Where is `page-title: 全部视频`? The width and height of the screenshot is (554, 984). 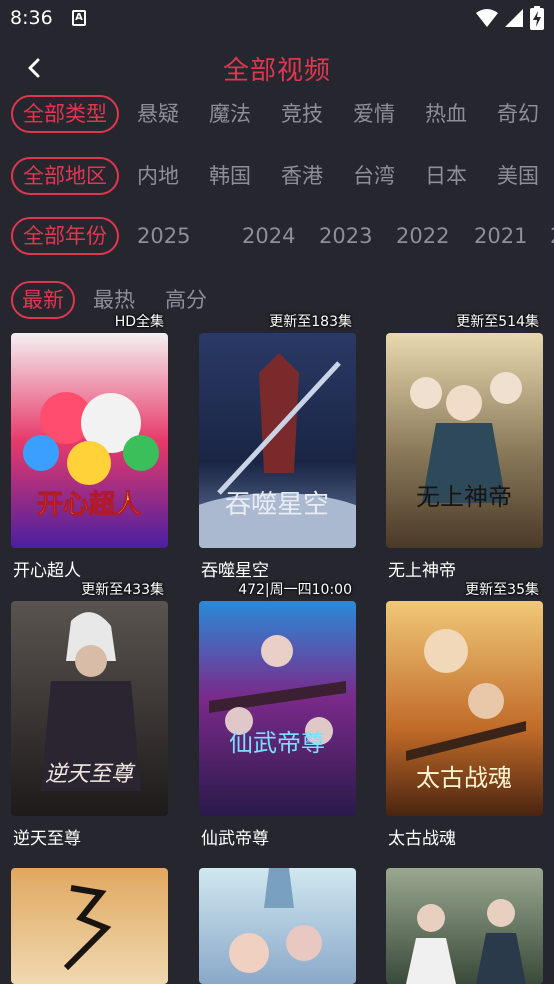 page-title: 全部视频 is located at coordinates (276, 71).